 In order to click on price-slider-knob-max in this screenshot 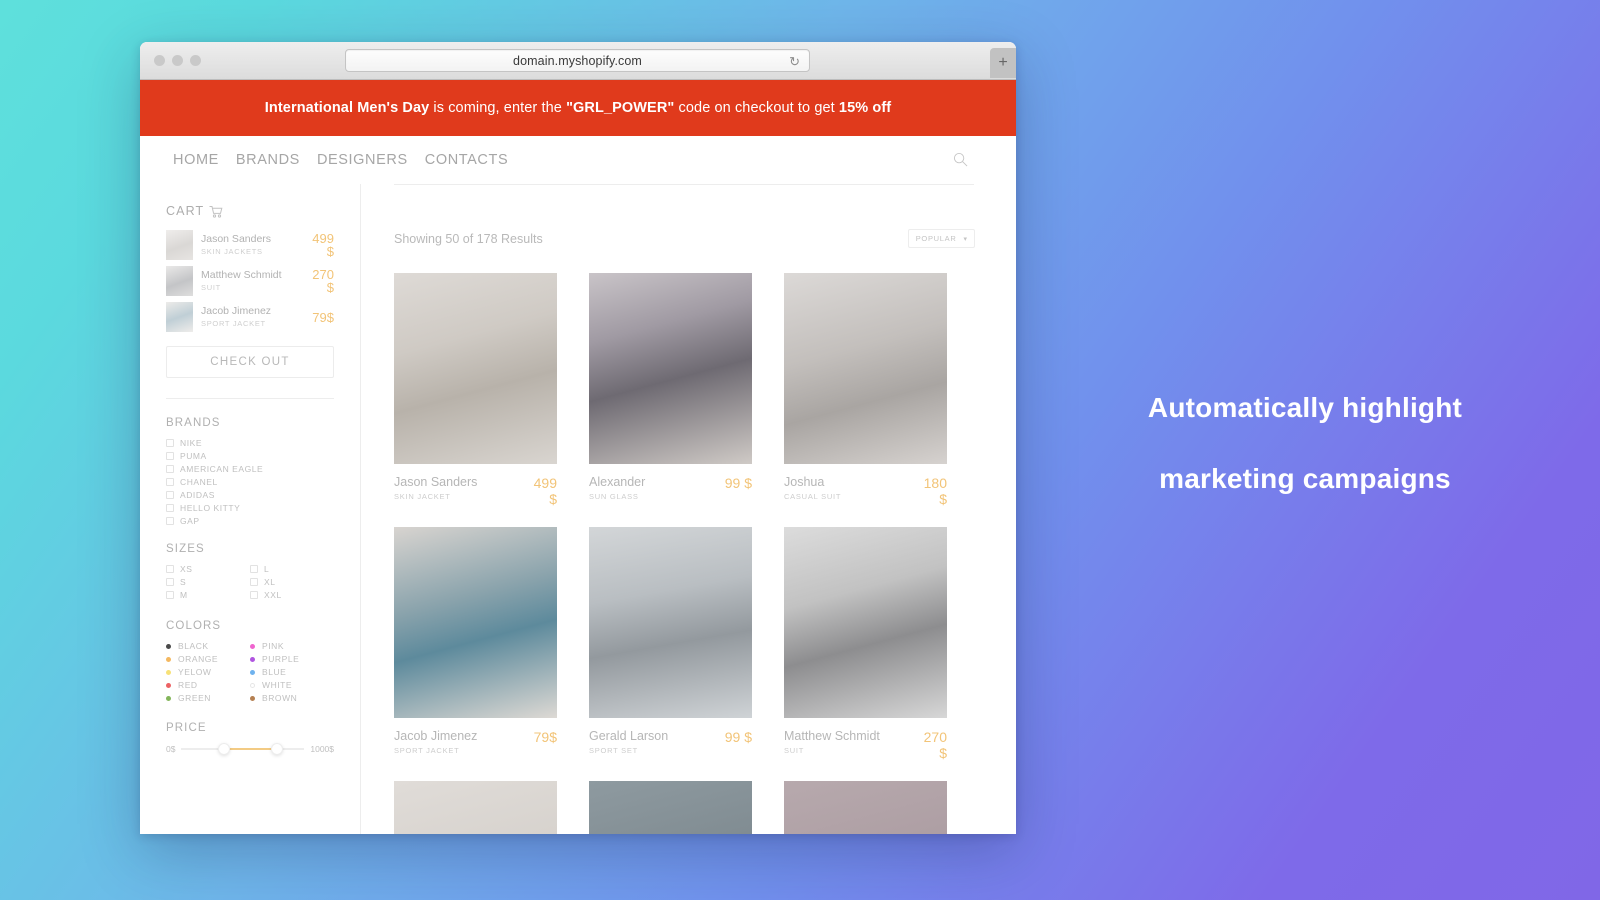, I will do `click(277, 749)`.